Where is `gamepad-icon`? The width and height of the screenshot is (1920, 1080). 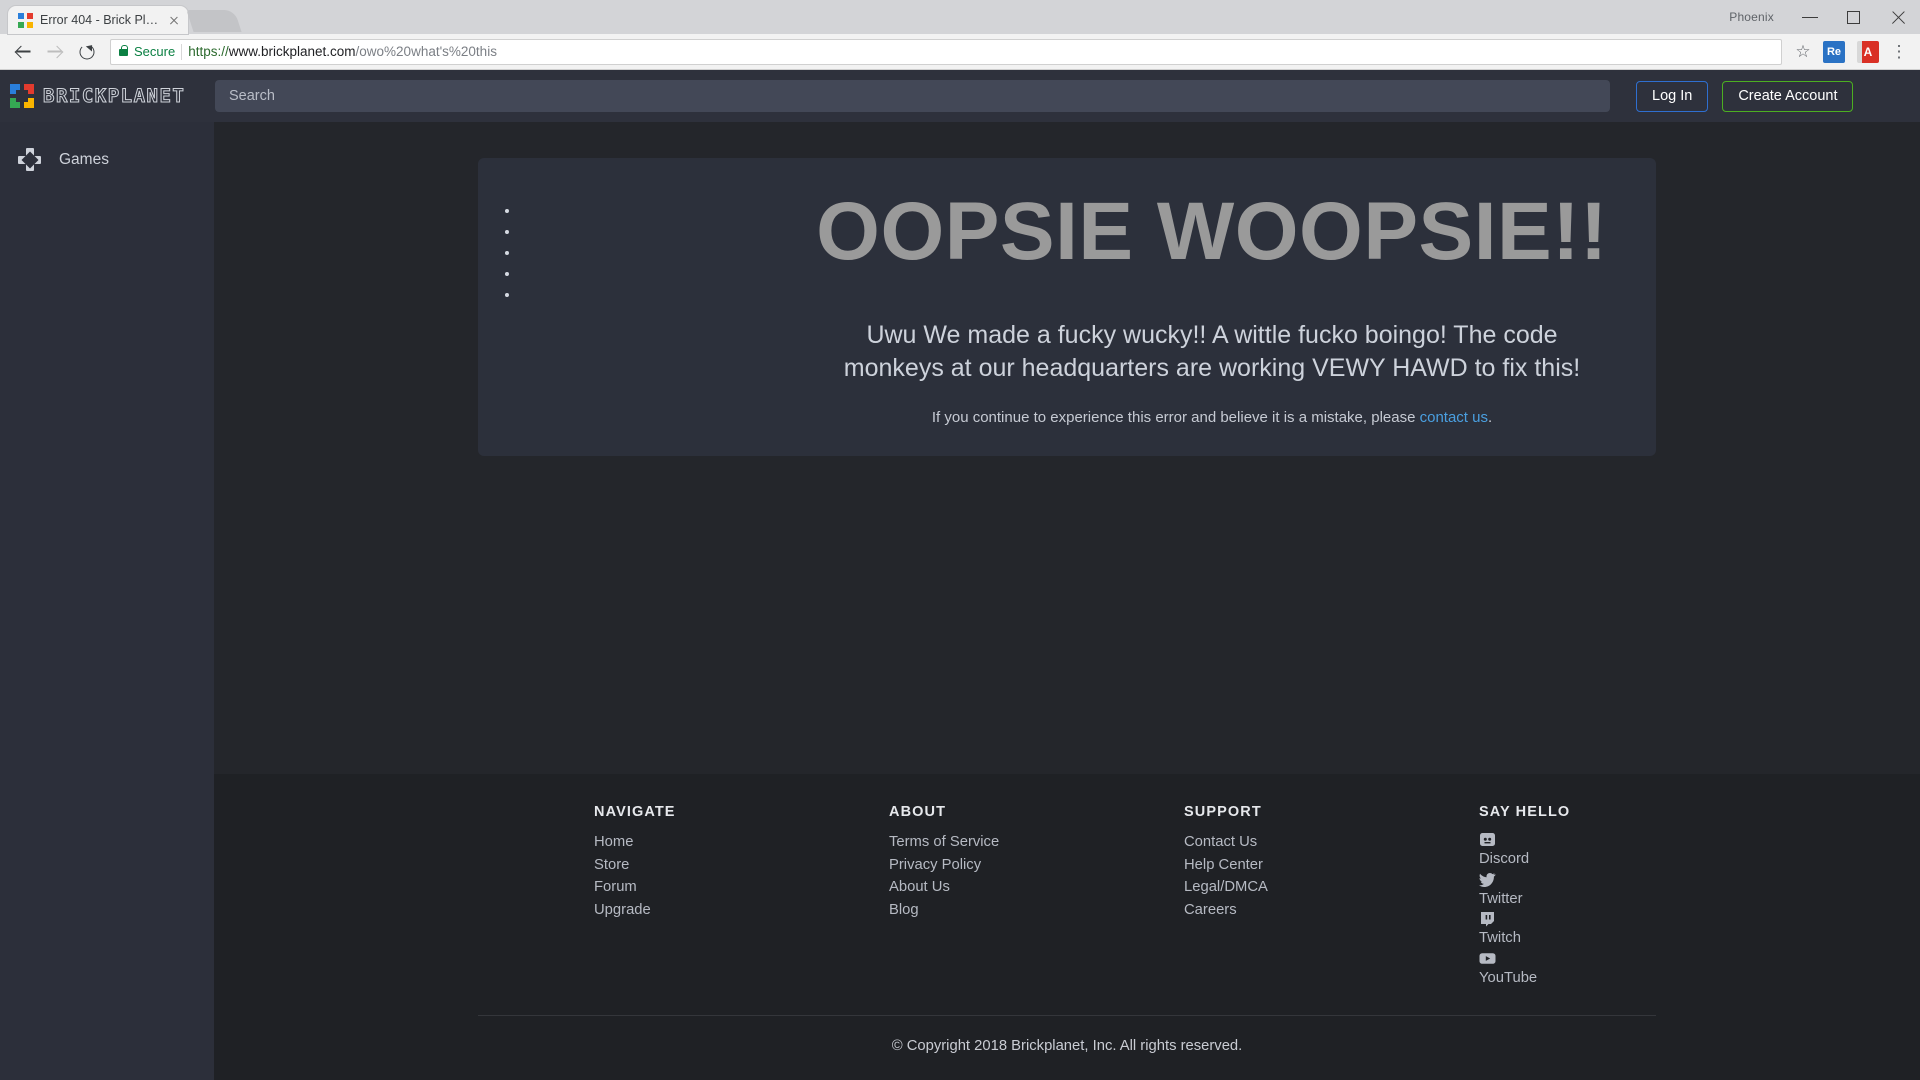
gamepad-icon is located at coordinates (29, 159).